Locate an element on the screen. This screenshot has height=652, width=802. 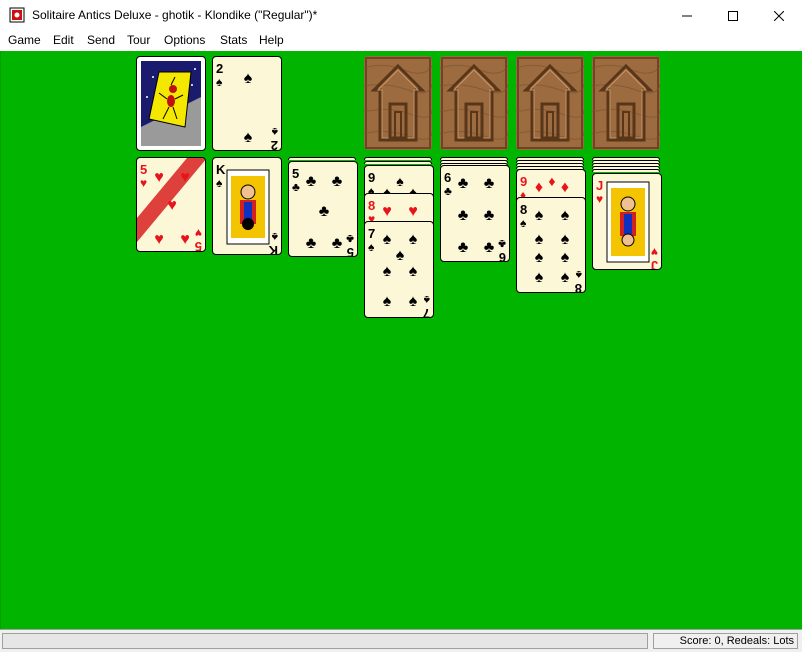
menu-options: Options is located at coordinates (184, 40).